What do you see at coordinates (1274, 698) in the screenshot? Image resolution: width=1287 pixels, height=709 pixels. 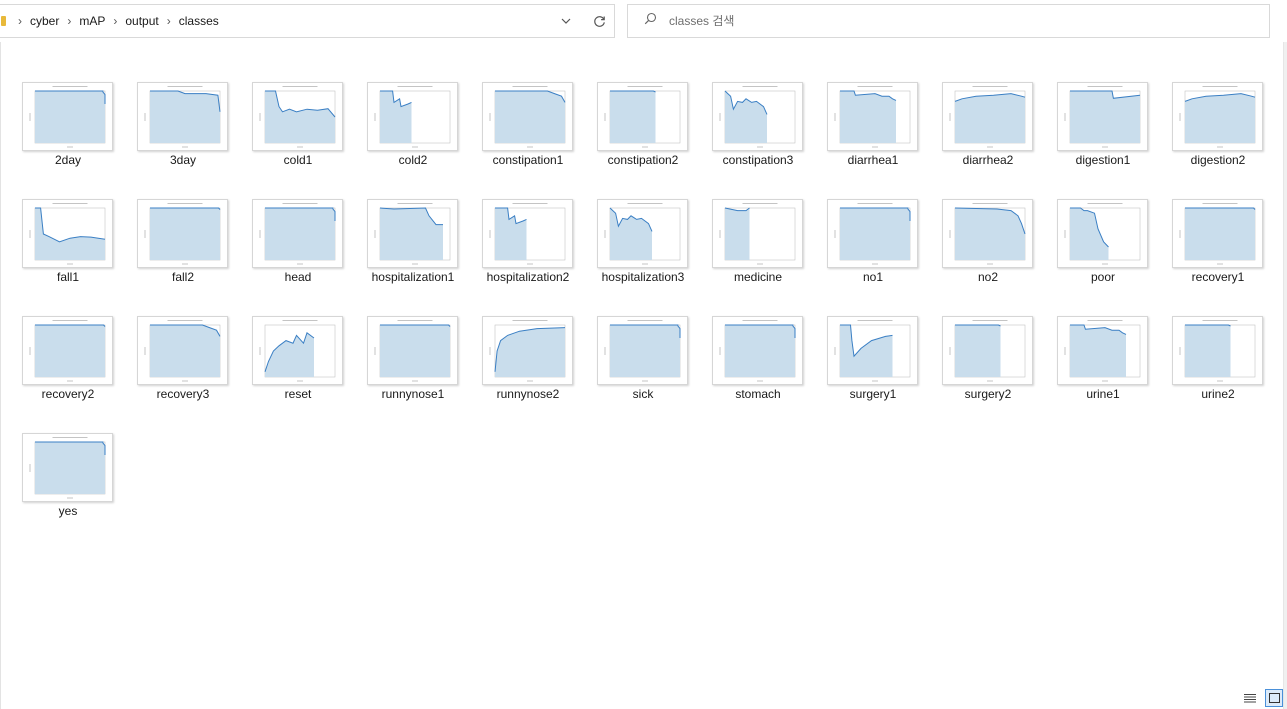 I see `large-icons-view-icon` at bounding box center [1274, 698].